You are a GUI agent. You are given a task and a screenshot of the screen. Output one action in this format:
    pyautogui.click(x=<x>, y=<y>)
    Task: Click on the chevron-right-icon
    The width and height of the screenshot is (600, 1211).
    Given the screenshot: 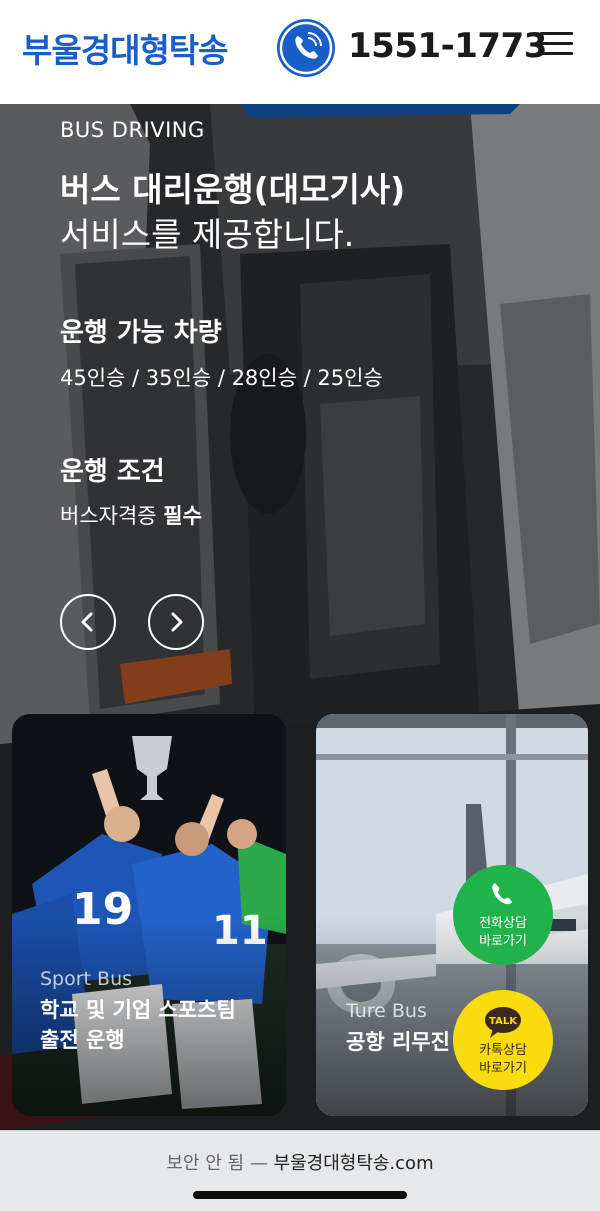 What is the action you would take?
    pyautogui.click(x=177, y=622)
    